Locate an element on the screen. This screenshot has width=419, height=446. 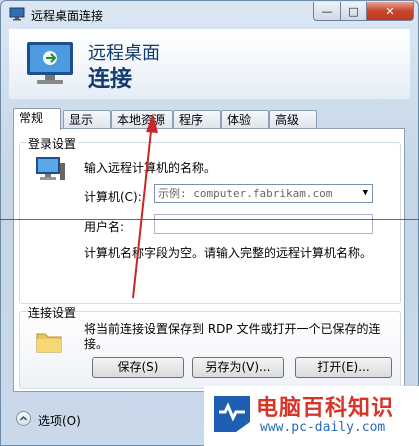
options-label: 选项(O) is located at coordinates (59, 420).